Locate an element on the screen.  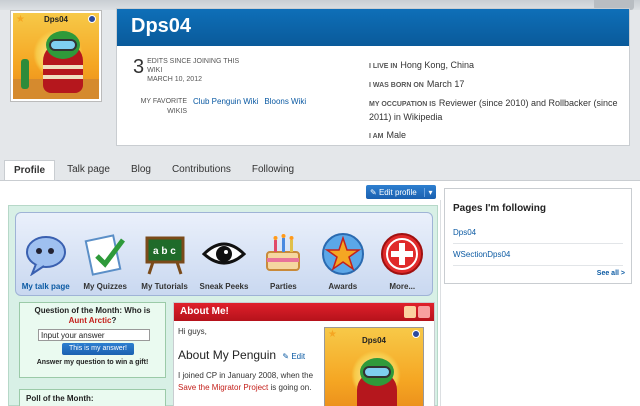
chalkboard-icon: a b c is located at coordinates (165, 255).